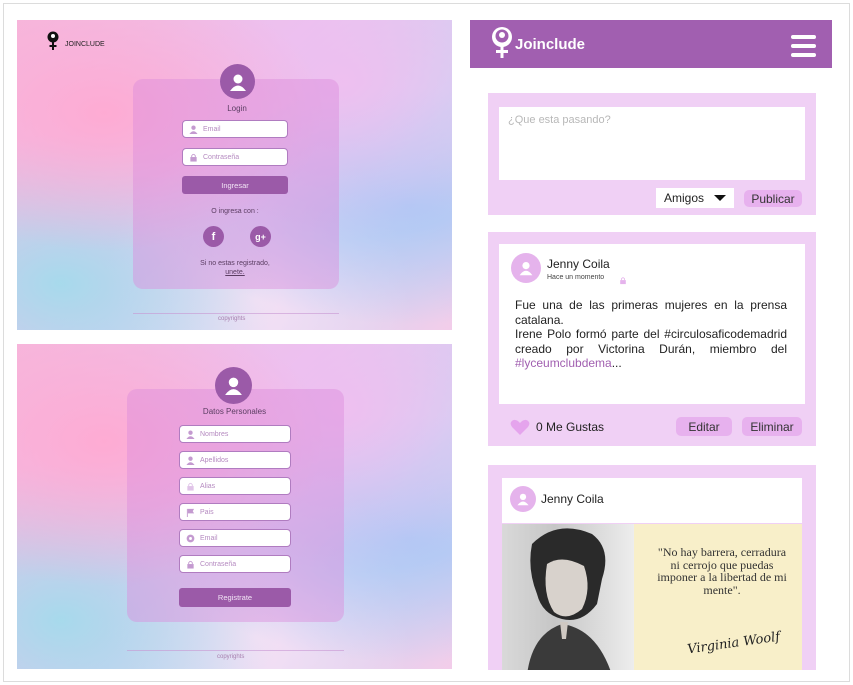 The height and width of the screenshot is (685, 853). Describe the element at coordinates (773, 198) in the screenshot. I see `publish-button: Publicar` at that location.